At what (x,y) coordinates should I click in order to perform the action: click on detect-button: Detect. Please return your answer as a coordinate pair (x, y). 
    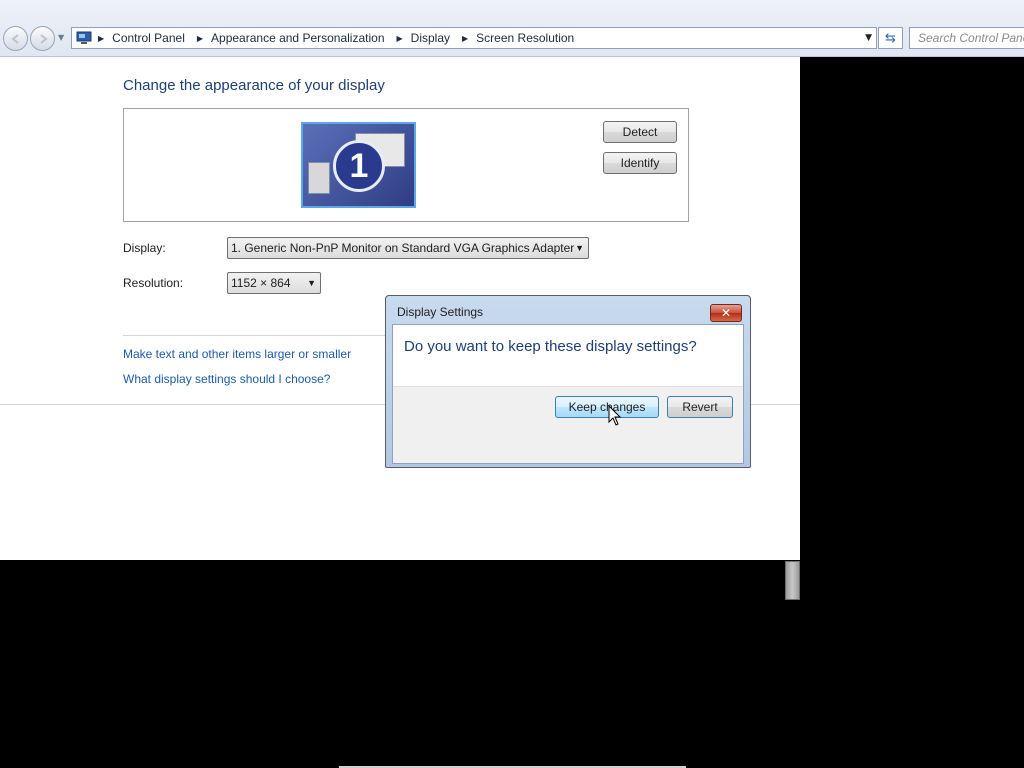
    Looking at the image, I should click on (640, 132).